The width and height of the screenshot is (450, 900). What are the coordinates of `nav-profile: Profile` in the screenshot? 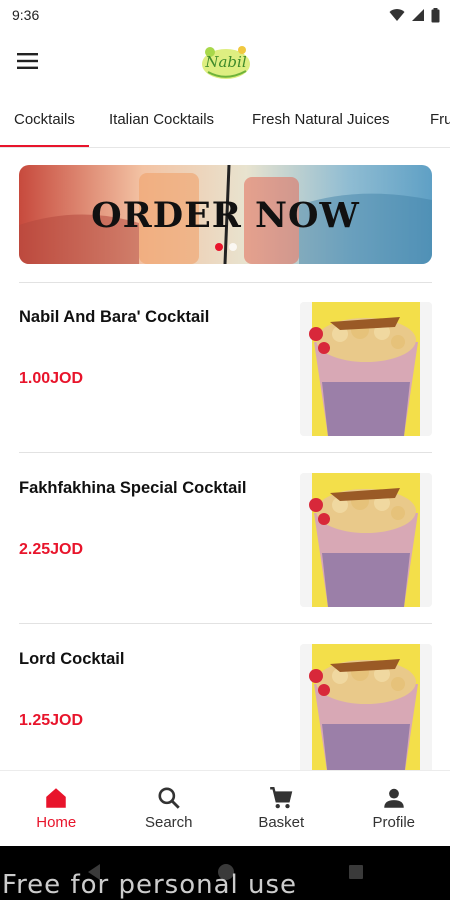 It's located at (394, 808).